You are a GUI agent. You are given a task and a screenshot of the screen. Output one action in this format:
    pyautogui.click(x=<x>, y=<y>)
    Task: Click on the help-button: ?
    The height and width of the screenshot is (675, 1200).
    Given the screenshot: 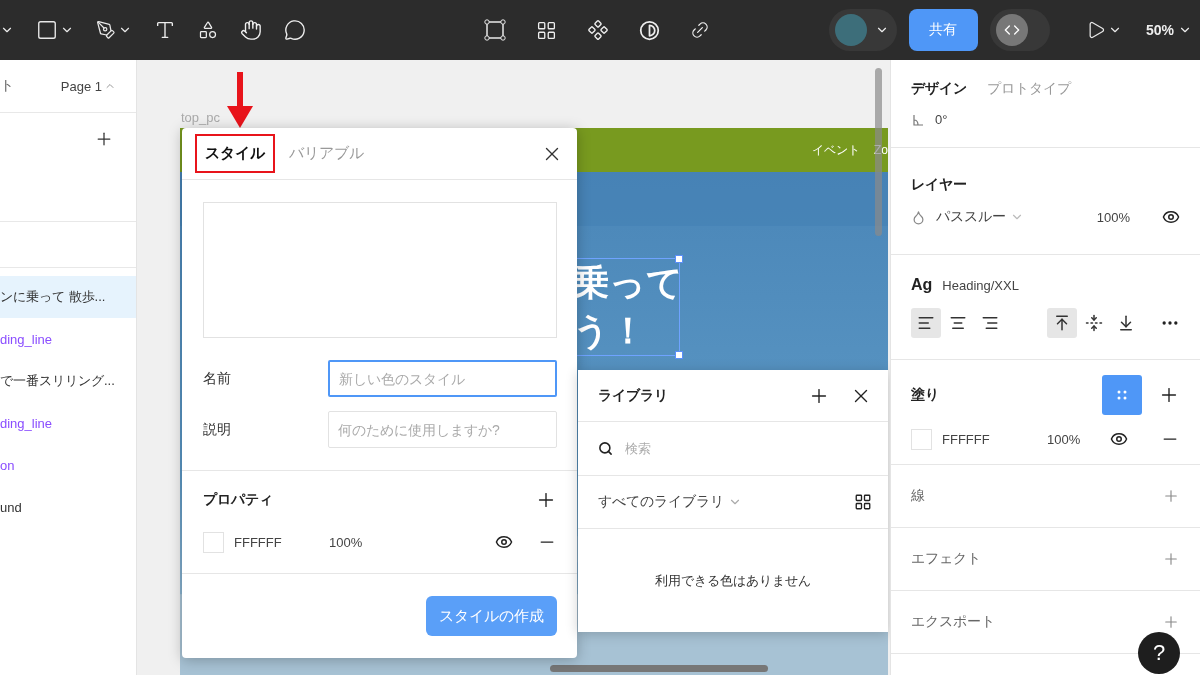 What is the action you would take?
    pyautogui.click(x=1159, y=653)
    